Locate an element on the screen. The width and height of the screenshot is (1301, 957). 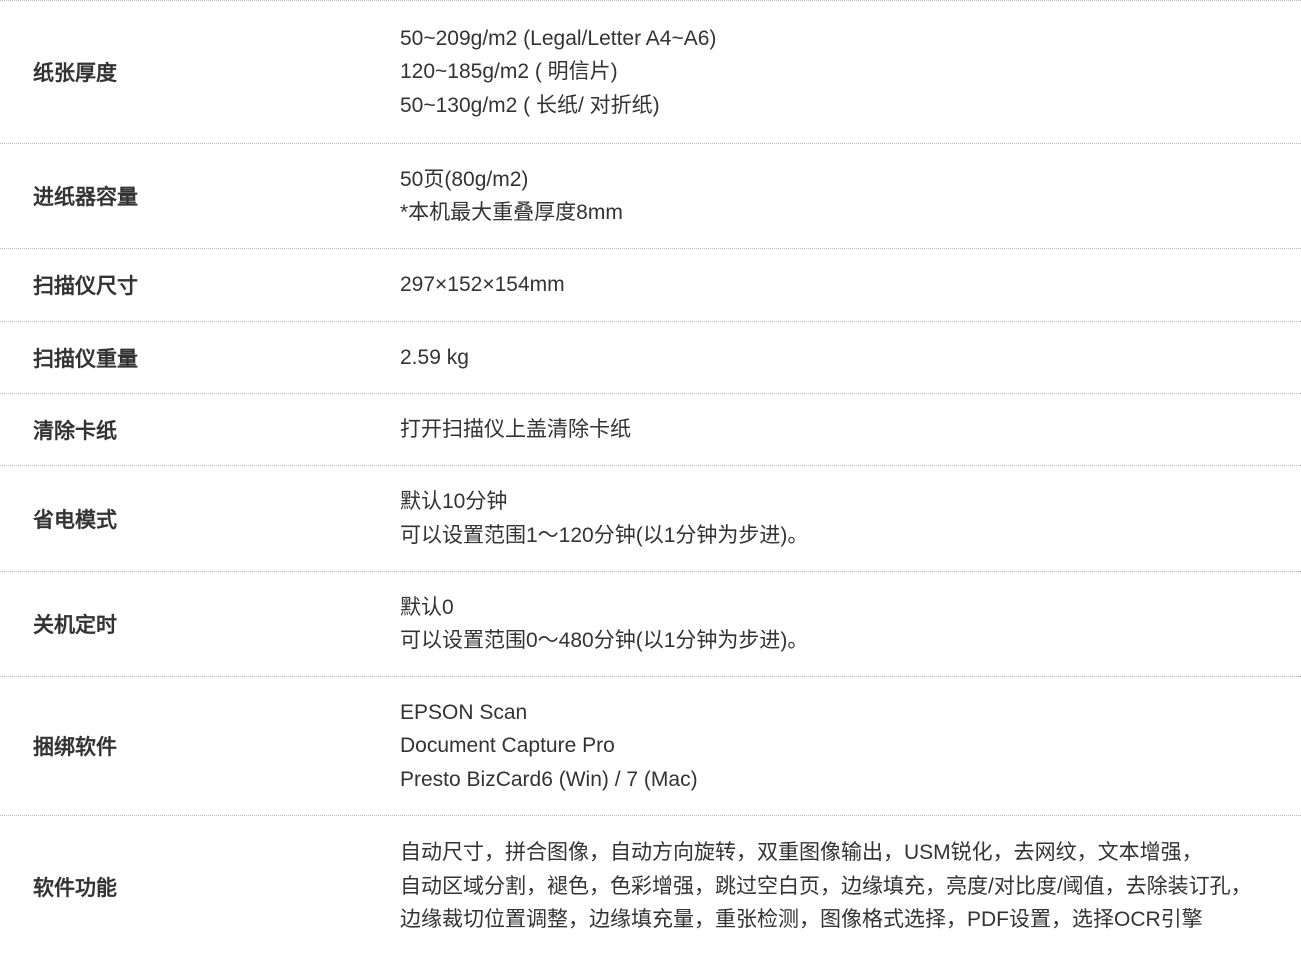
spec-label: 扫描仪重量 is located at coordinates (85, 359).